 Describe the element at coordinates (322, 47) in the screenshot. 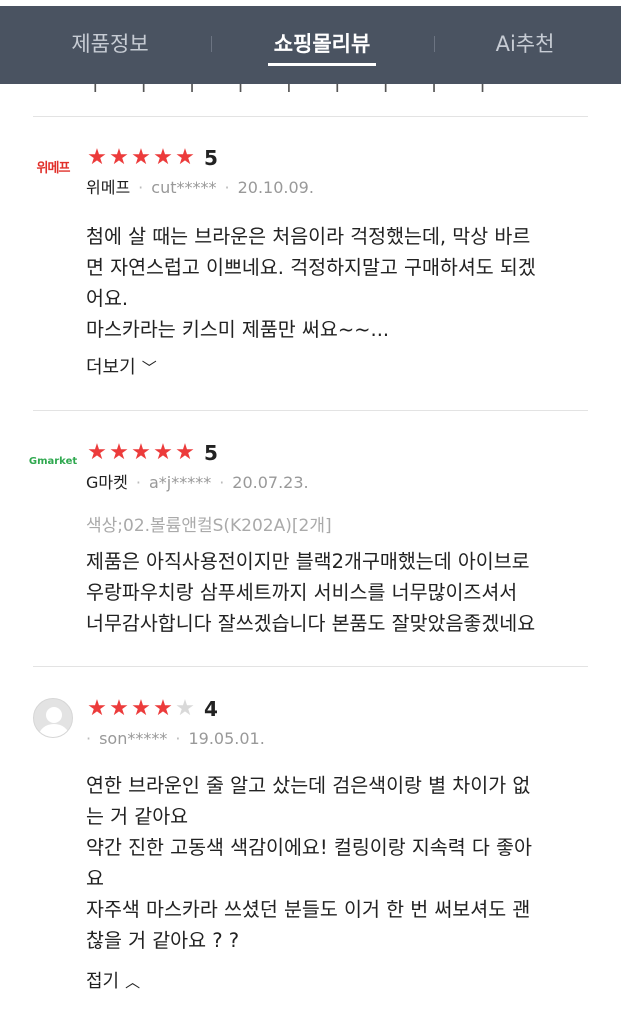

I see `tab-mall-reviews: 쇼핑몰리뷰` at that location.